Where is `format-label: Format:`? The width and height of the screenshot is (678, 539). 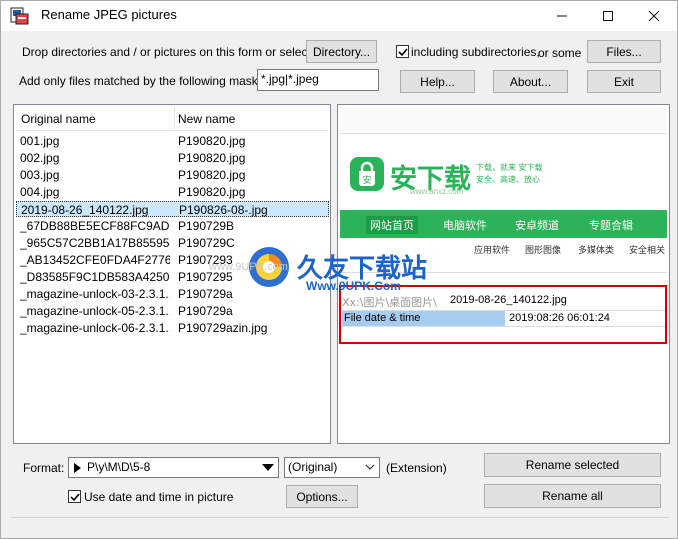 format-label: Format: is located at coordinates (44, 468).